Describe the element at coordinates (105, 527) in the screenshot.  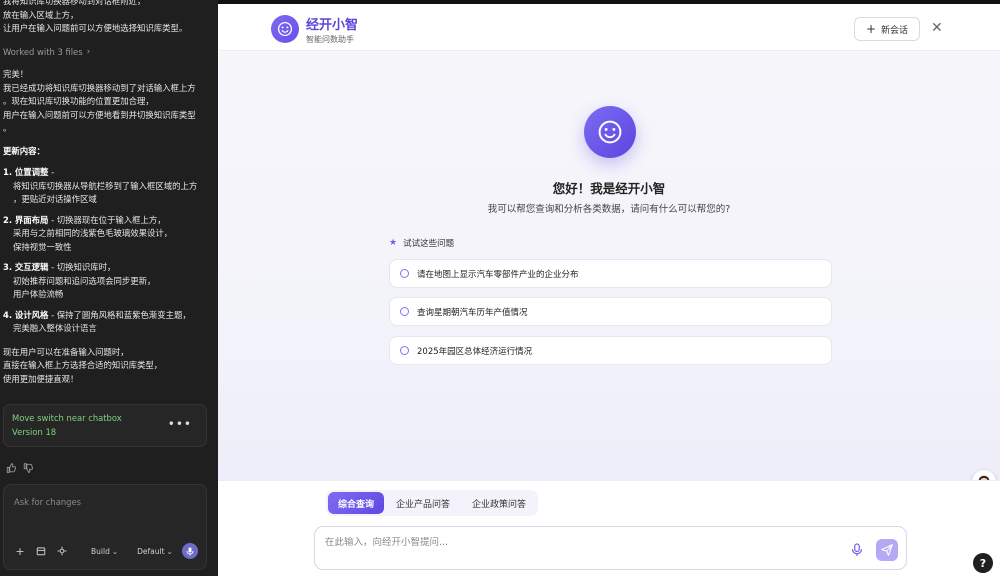
I see `changes-chatbox: Ask for changes + Build ⌄ Default ⌄` at that location.